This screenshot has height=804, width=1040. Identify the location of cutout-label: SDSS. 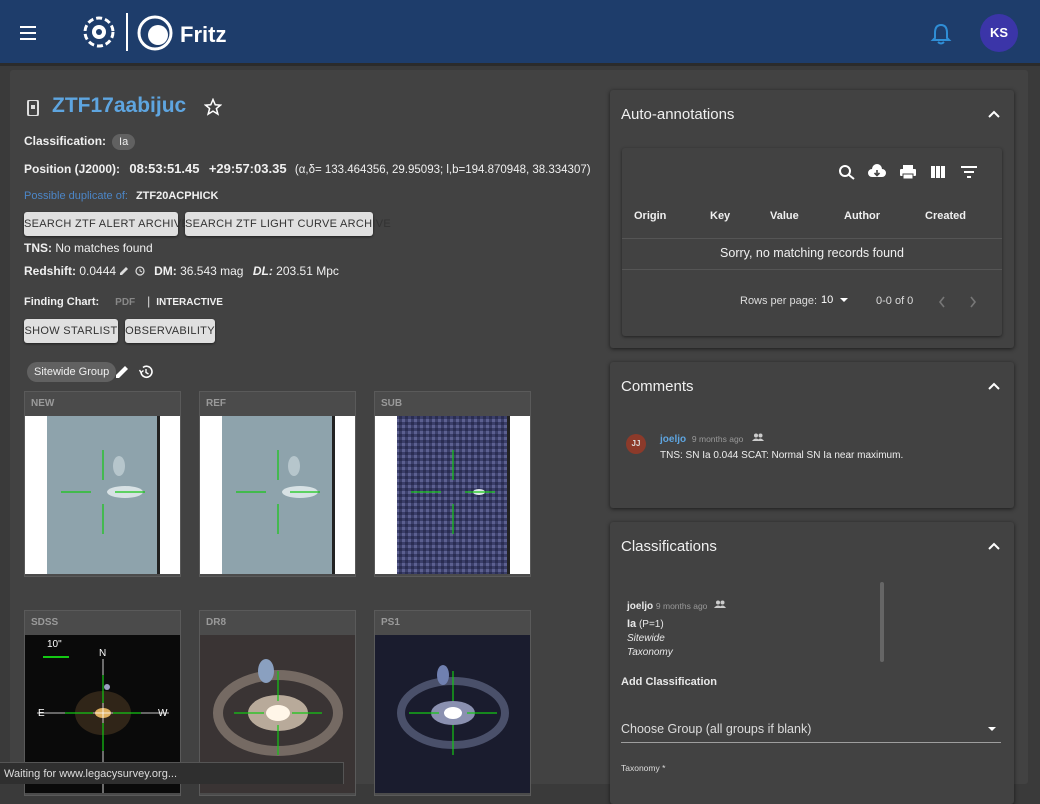
(45, 622).